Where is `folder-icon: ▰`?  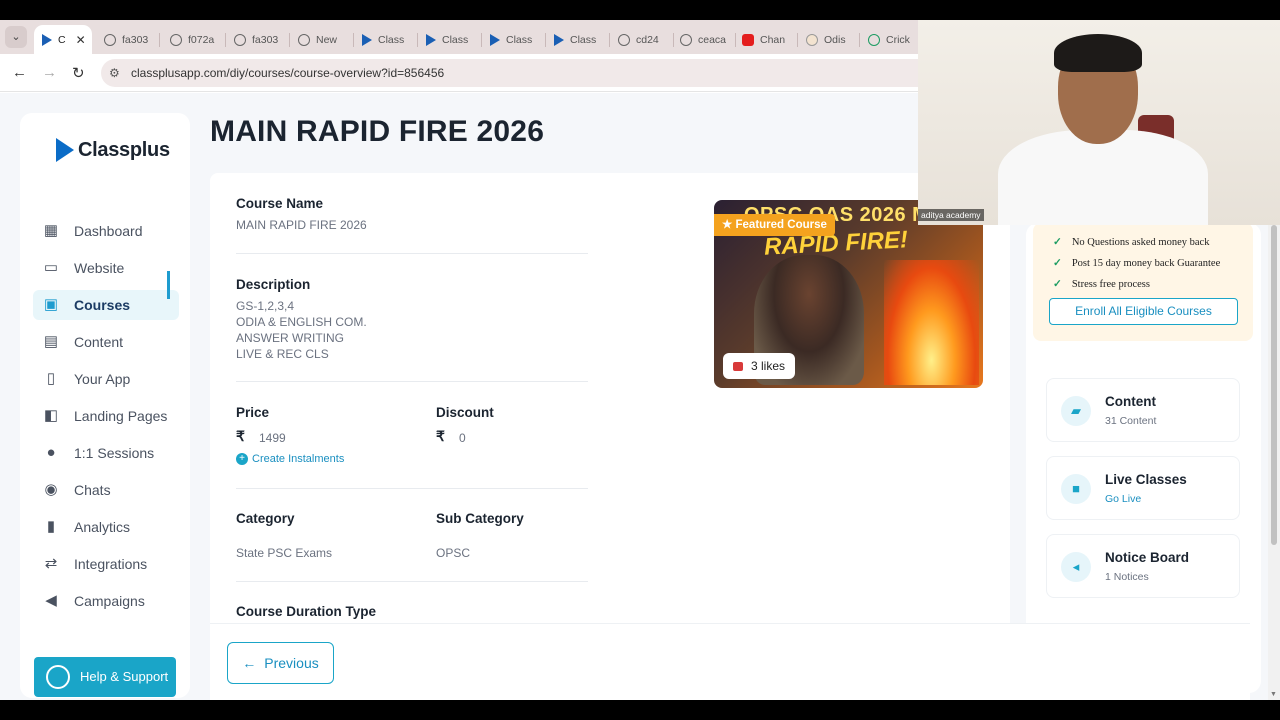
folder-icon: ▰ is located at coordinates (1076, 411).